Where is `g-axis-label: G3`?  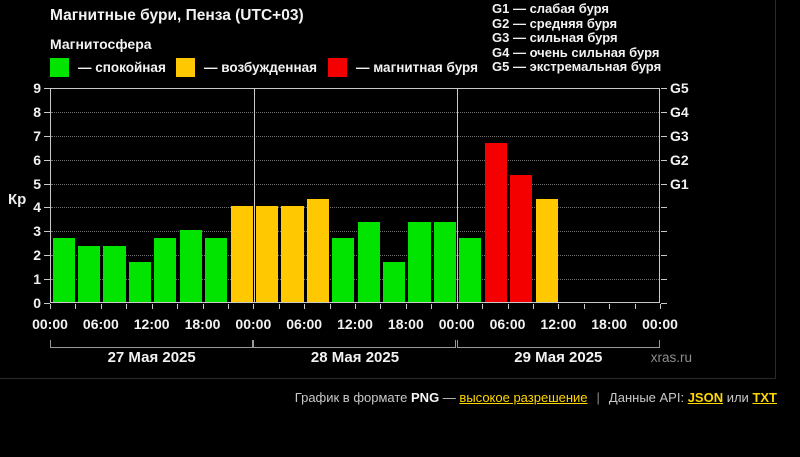
g-axis-label: G3 is located at coordinates (679, 135).